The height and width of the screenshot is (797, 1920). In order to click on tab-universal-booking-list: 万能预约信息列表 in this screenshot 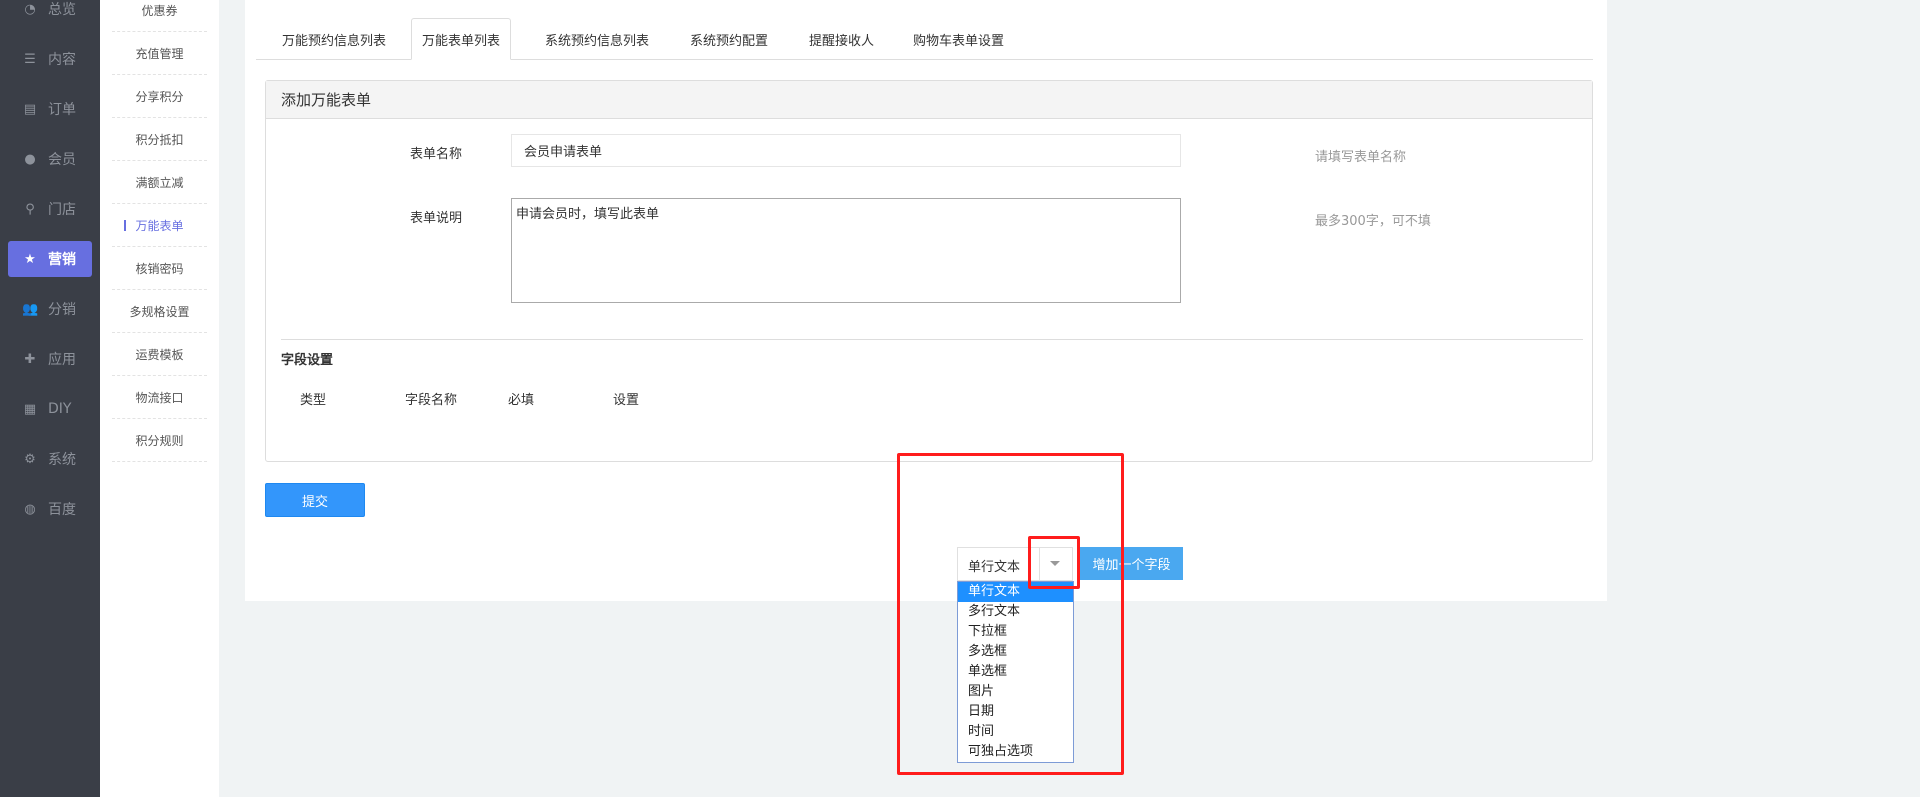, I will do `click(334, 39)`.